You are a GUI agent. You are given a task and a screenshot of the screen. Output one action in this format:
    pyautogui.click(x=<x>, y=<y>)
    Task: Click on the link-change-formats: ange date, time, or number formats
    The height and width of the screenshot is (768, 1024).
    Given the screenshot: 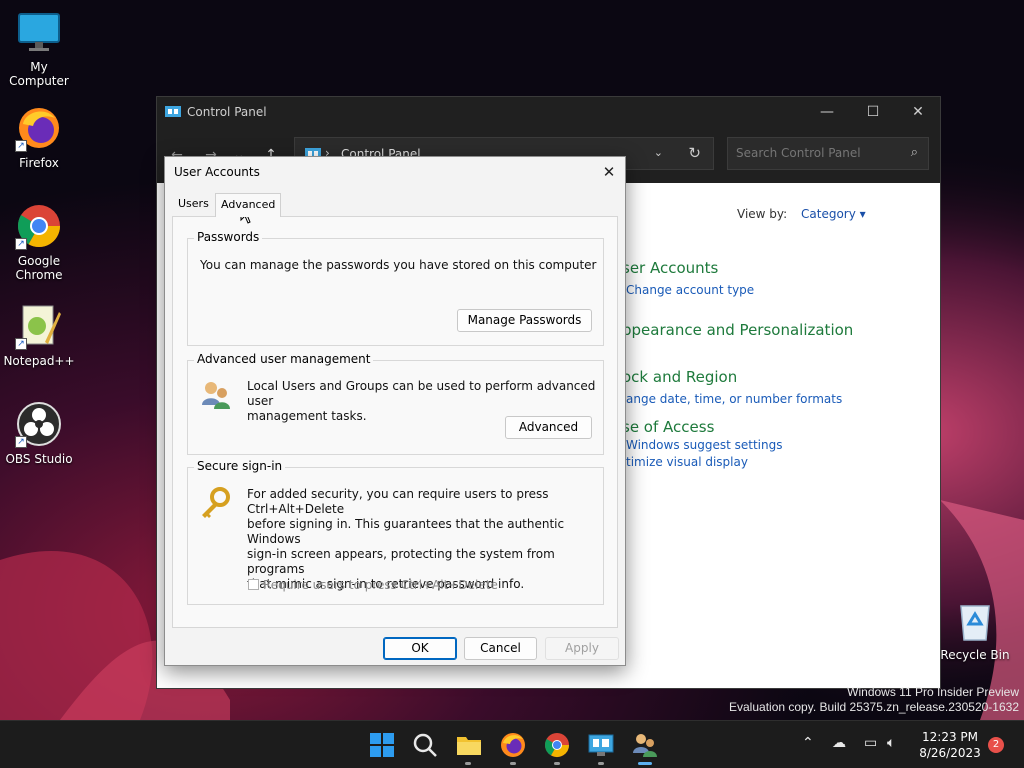 What is the action you would take?
    pyautogui.click(x=734, y=399)
    